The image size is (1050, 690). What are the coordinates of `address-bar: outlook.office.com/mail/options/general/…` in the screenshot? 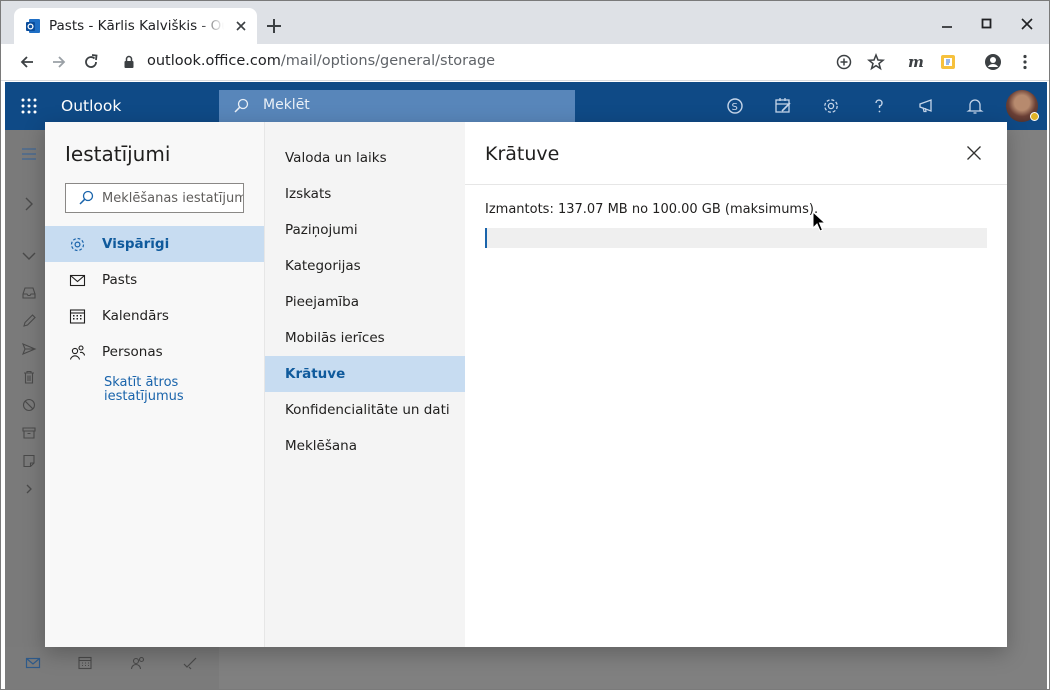 It's located at (321, 61).